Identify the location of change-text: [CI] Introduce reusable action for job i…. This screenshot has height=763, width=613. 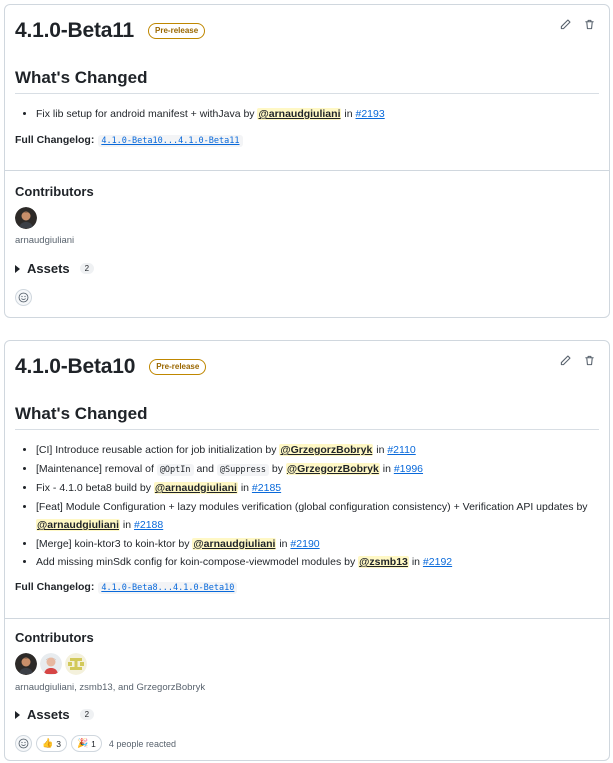
(158, 450).